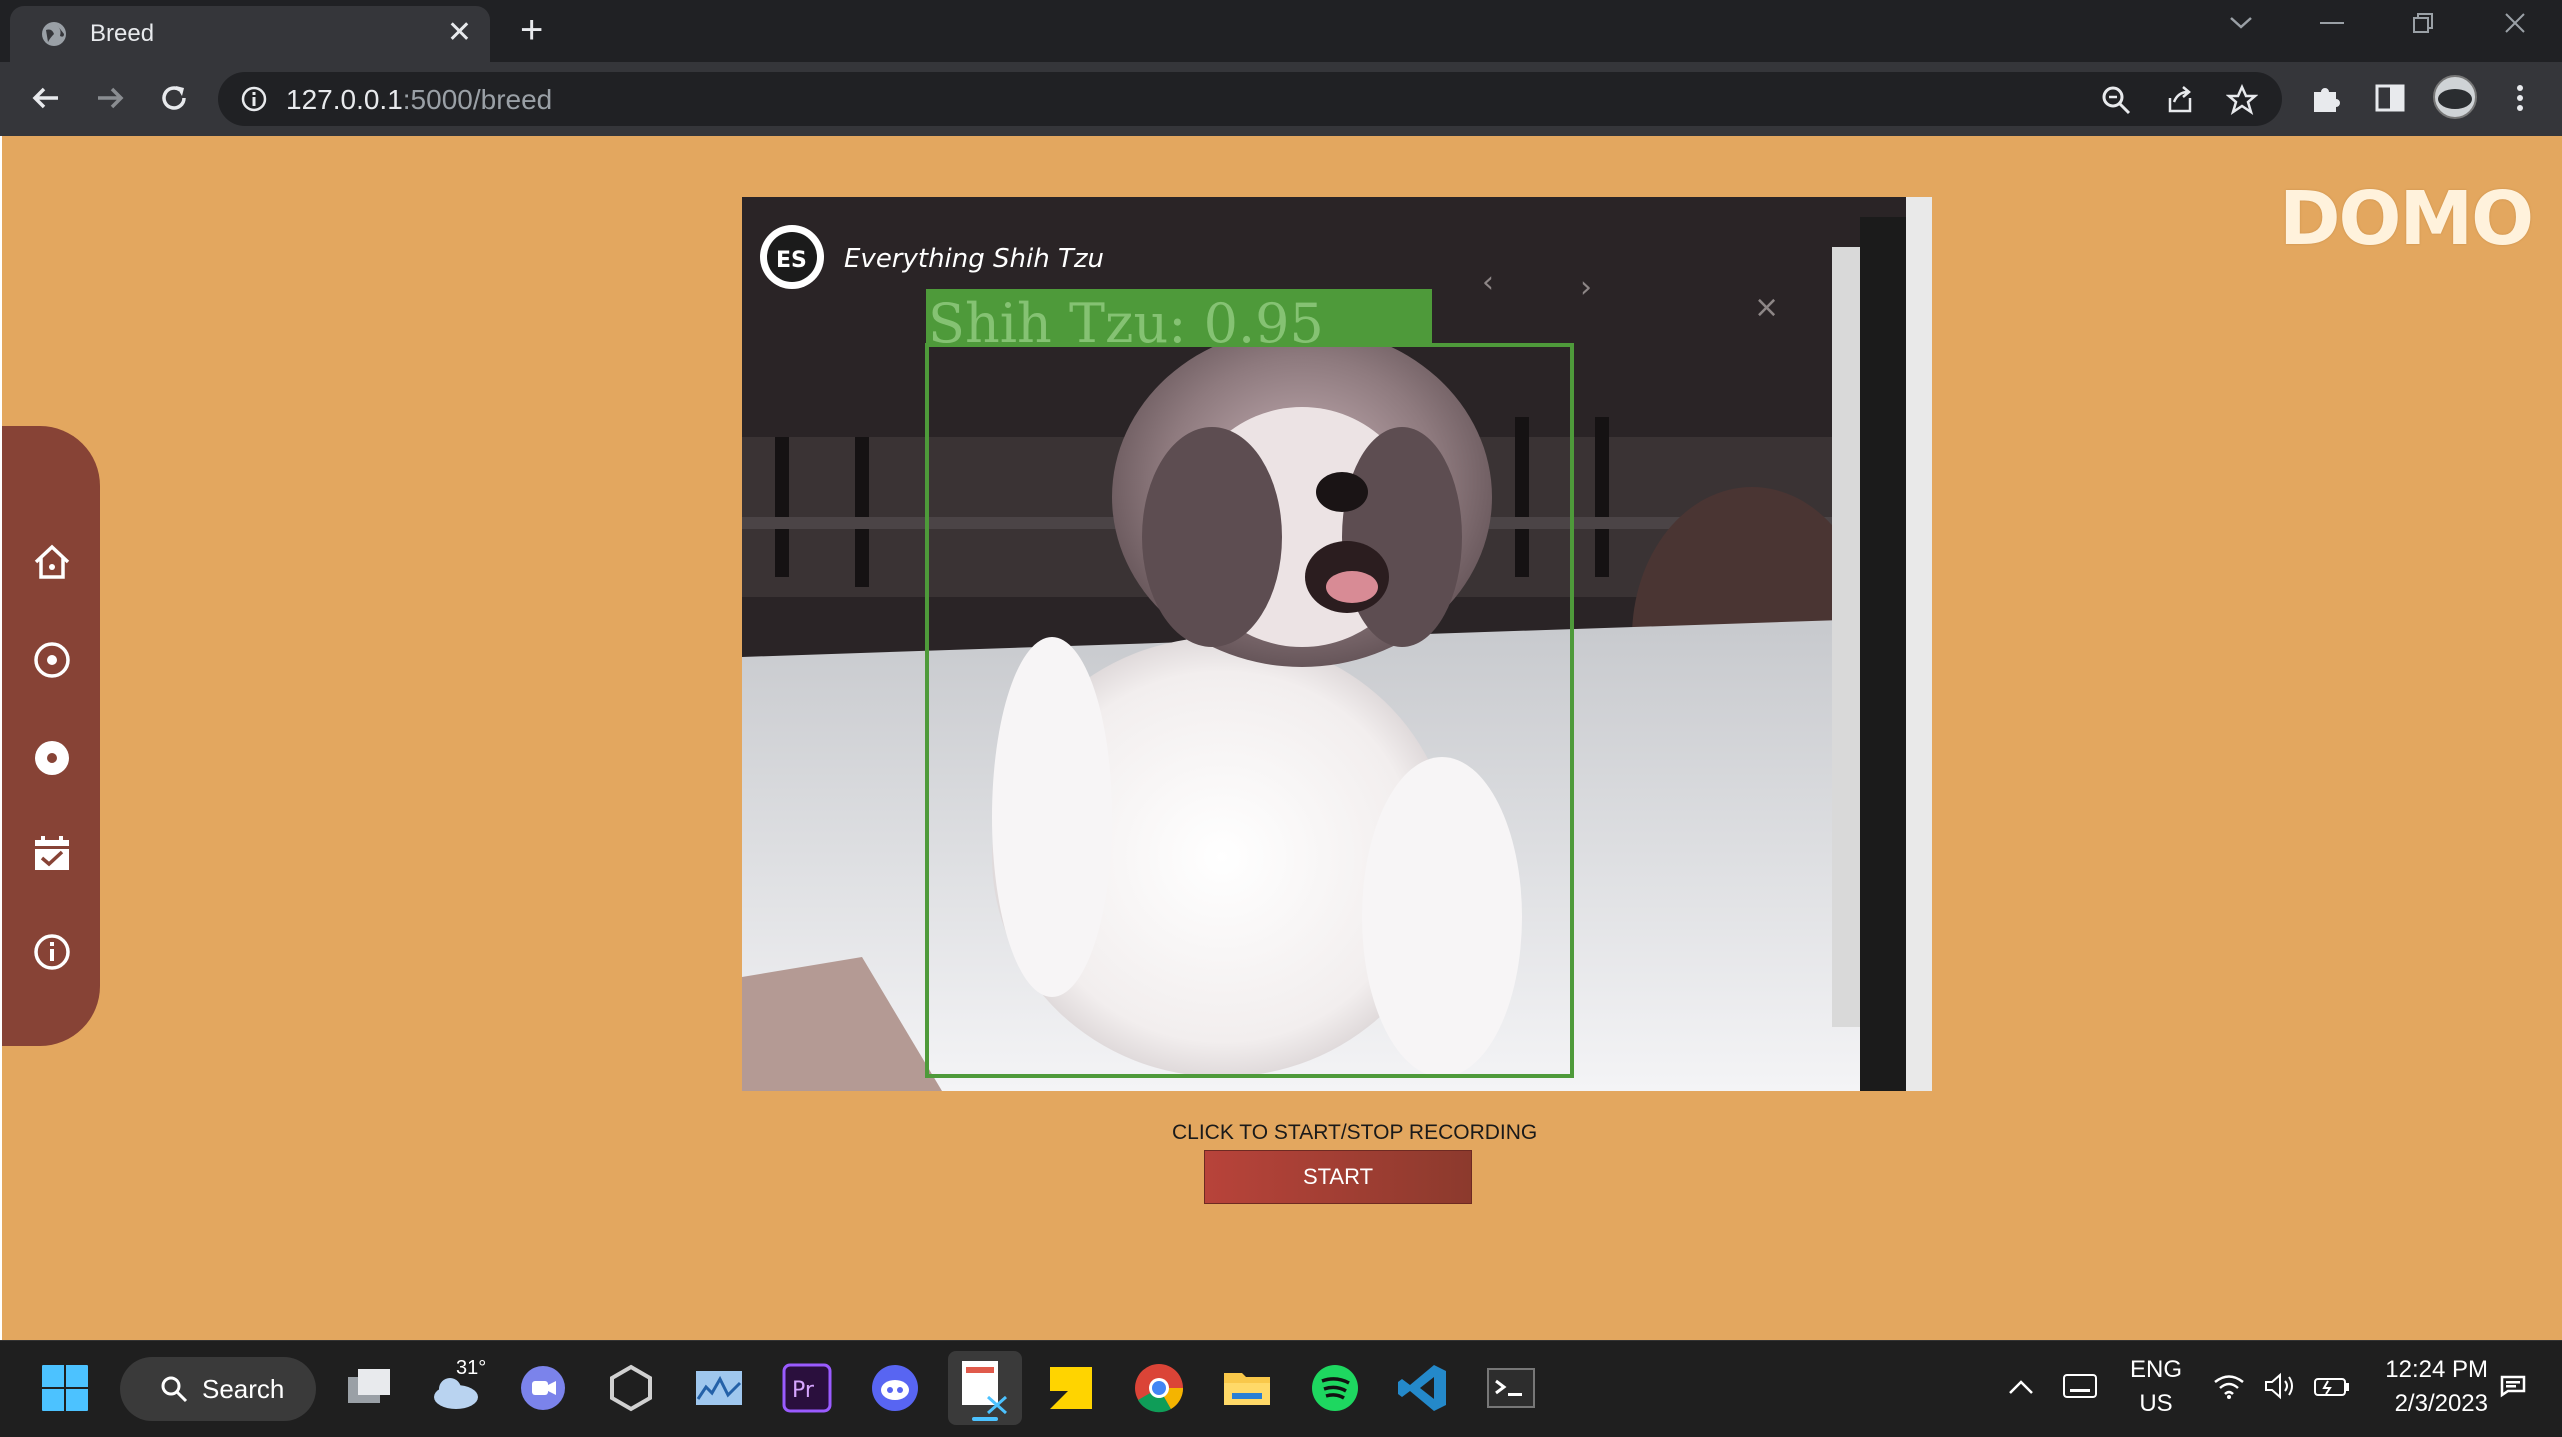  Describe the element at coordinates (2520, 98) in the screenshot. I see `menu-kebab-icon` at that location.